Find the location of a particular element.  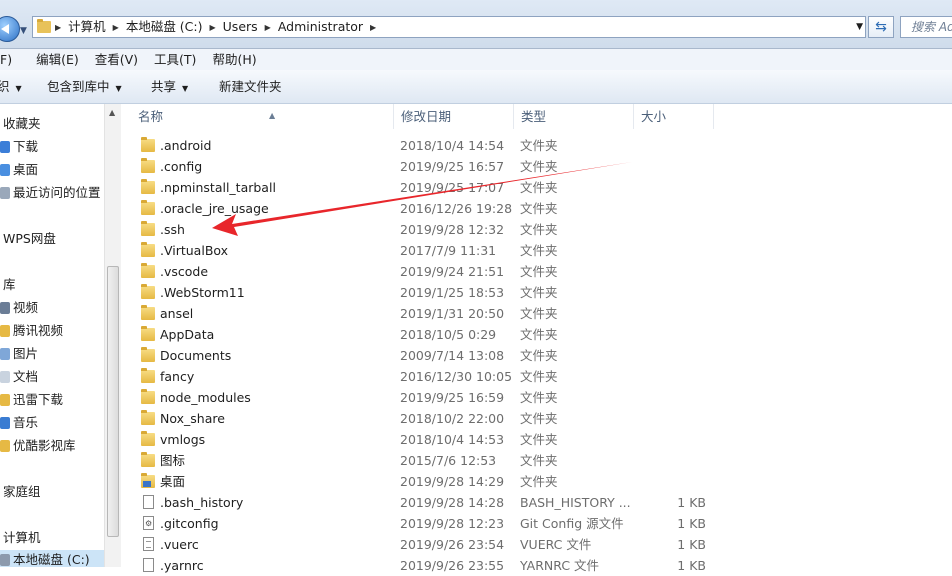

column-type-label: 类型 is located at coordinates (534, 116).